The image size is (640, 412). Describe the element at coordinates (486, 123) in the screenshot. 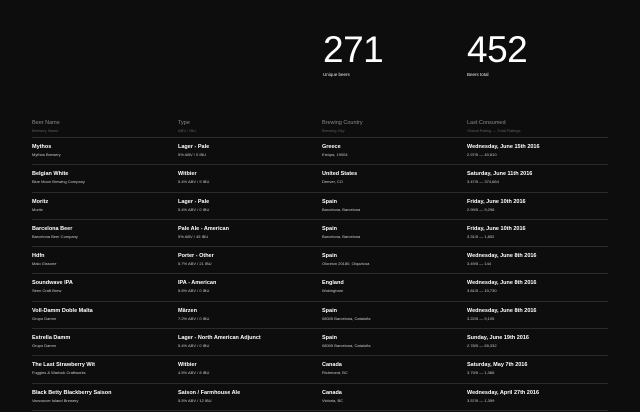

I see `column-header-label: Last Consumed` at that location.